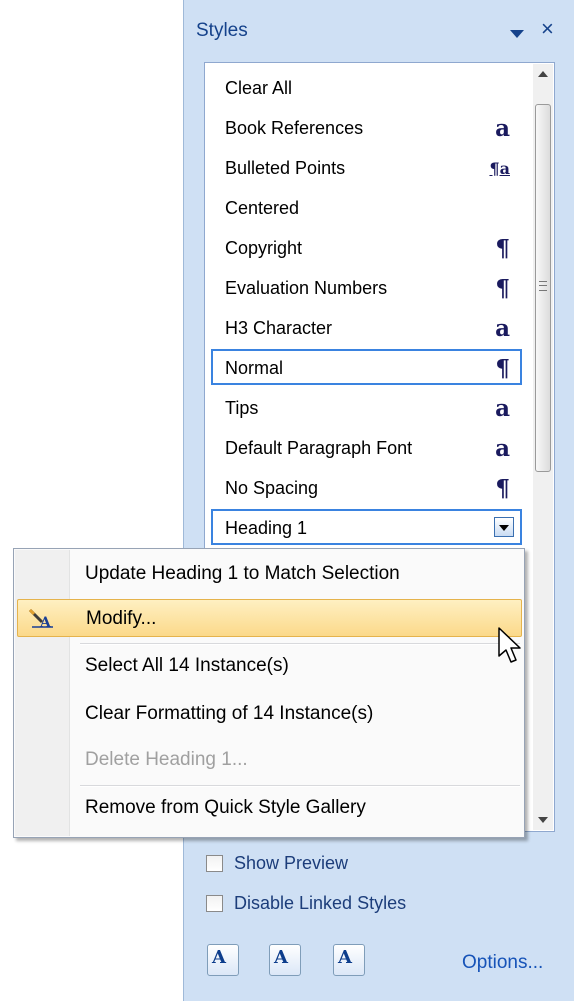  What do you see at coordinates (294, 128) in the screenshot?
I see `style-label: Book References` at bounding box center [294, 128].